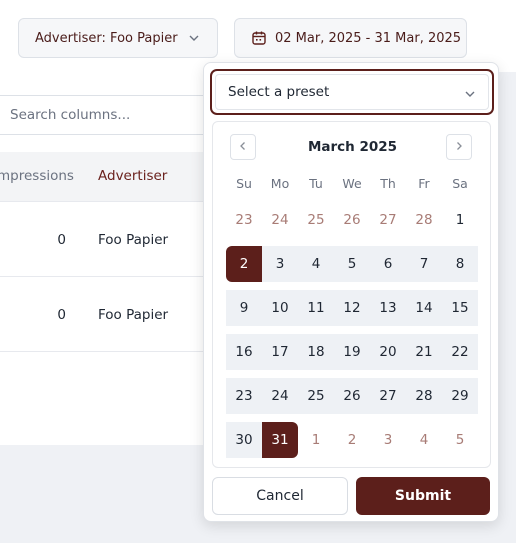 This screenshot has width=516, height=543. I want to click on chevron-right-icon, so click(459, 147).